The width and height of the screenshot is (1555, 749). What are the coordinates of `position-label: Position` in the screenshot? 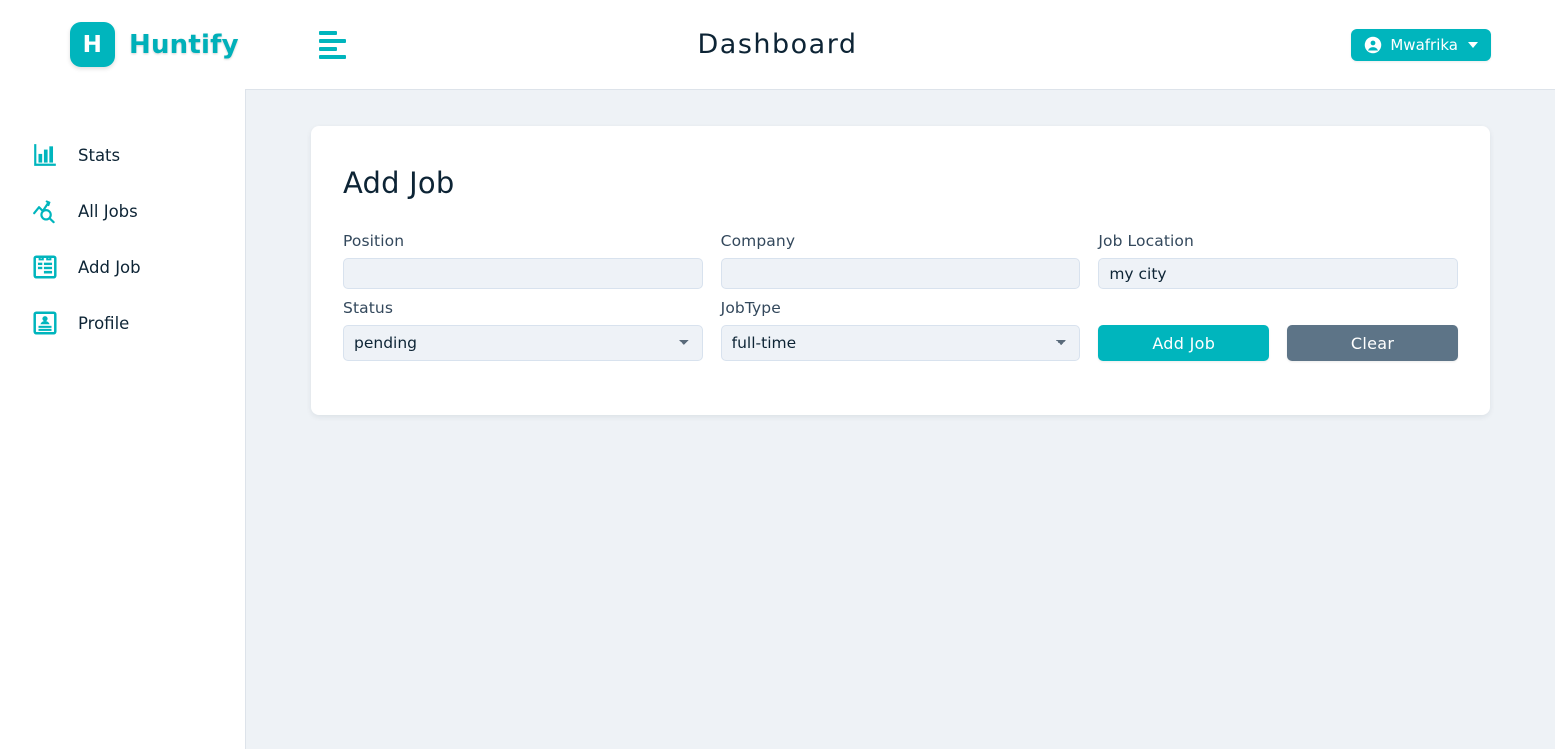 It's located at (374, 241).